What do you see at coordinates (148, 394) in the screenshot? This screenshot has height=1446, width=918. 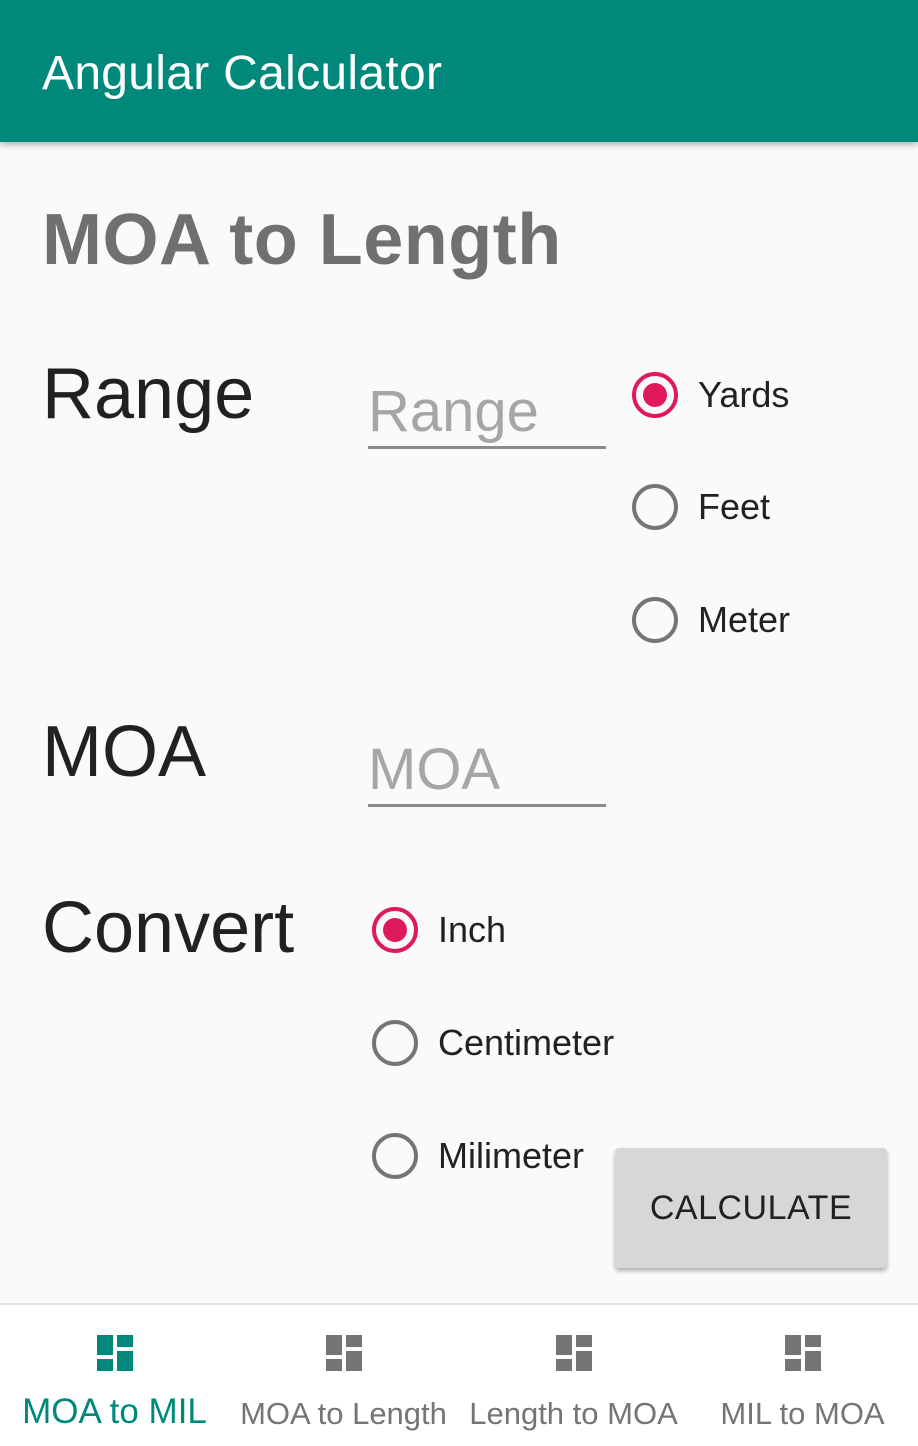 I see `range-label: Range` at bounding box center [148, 394].